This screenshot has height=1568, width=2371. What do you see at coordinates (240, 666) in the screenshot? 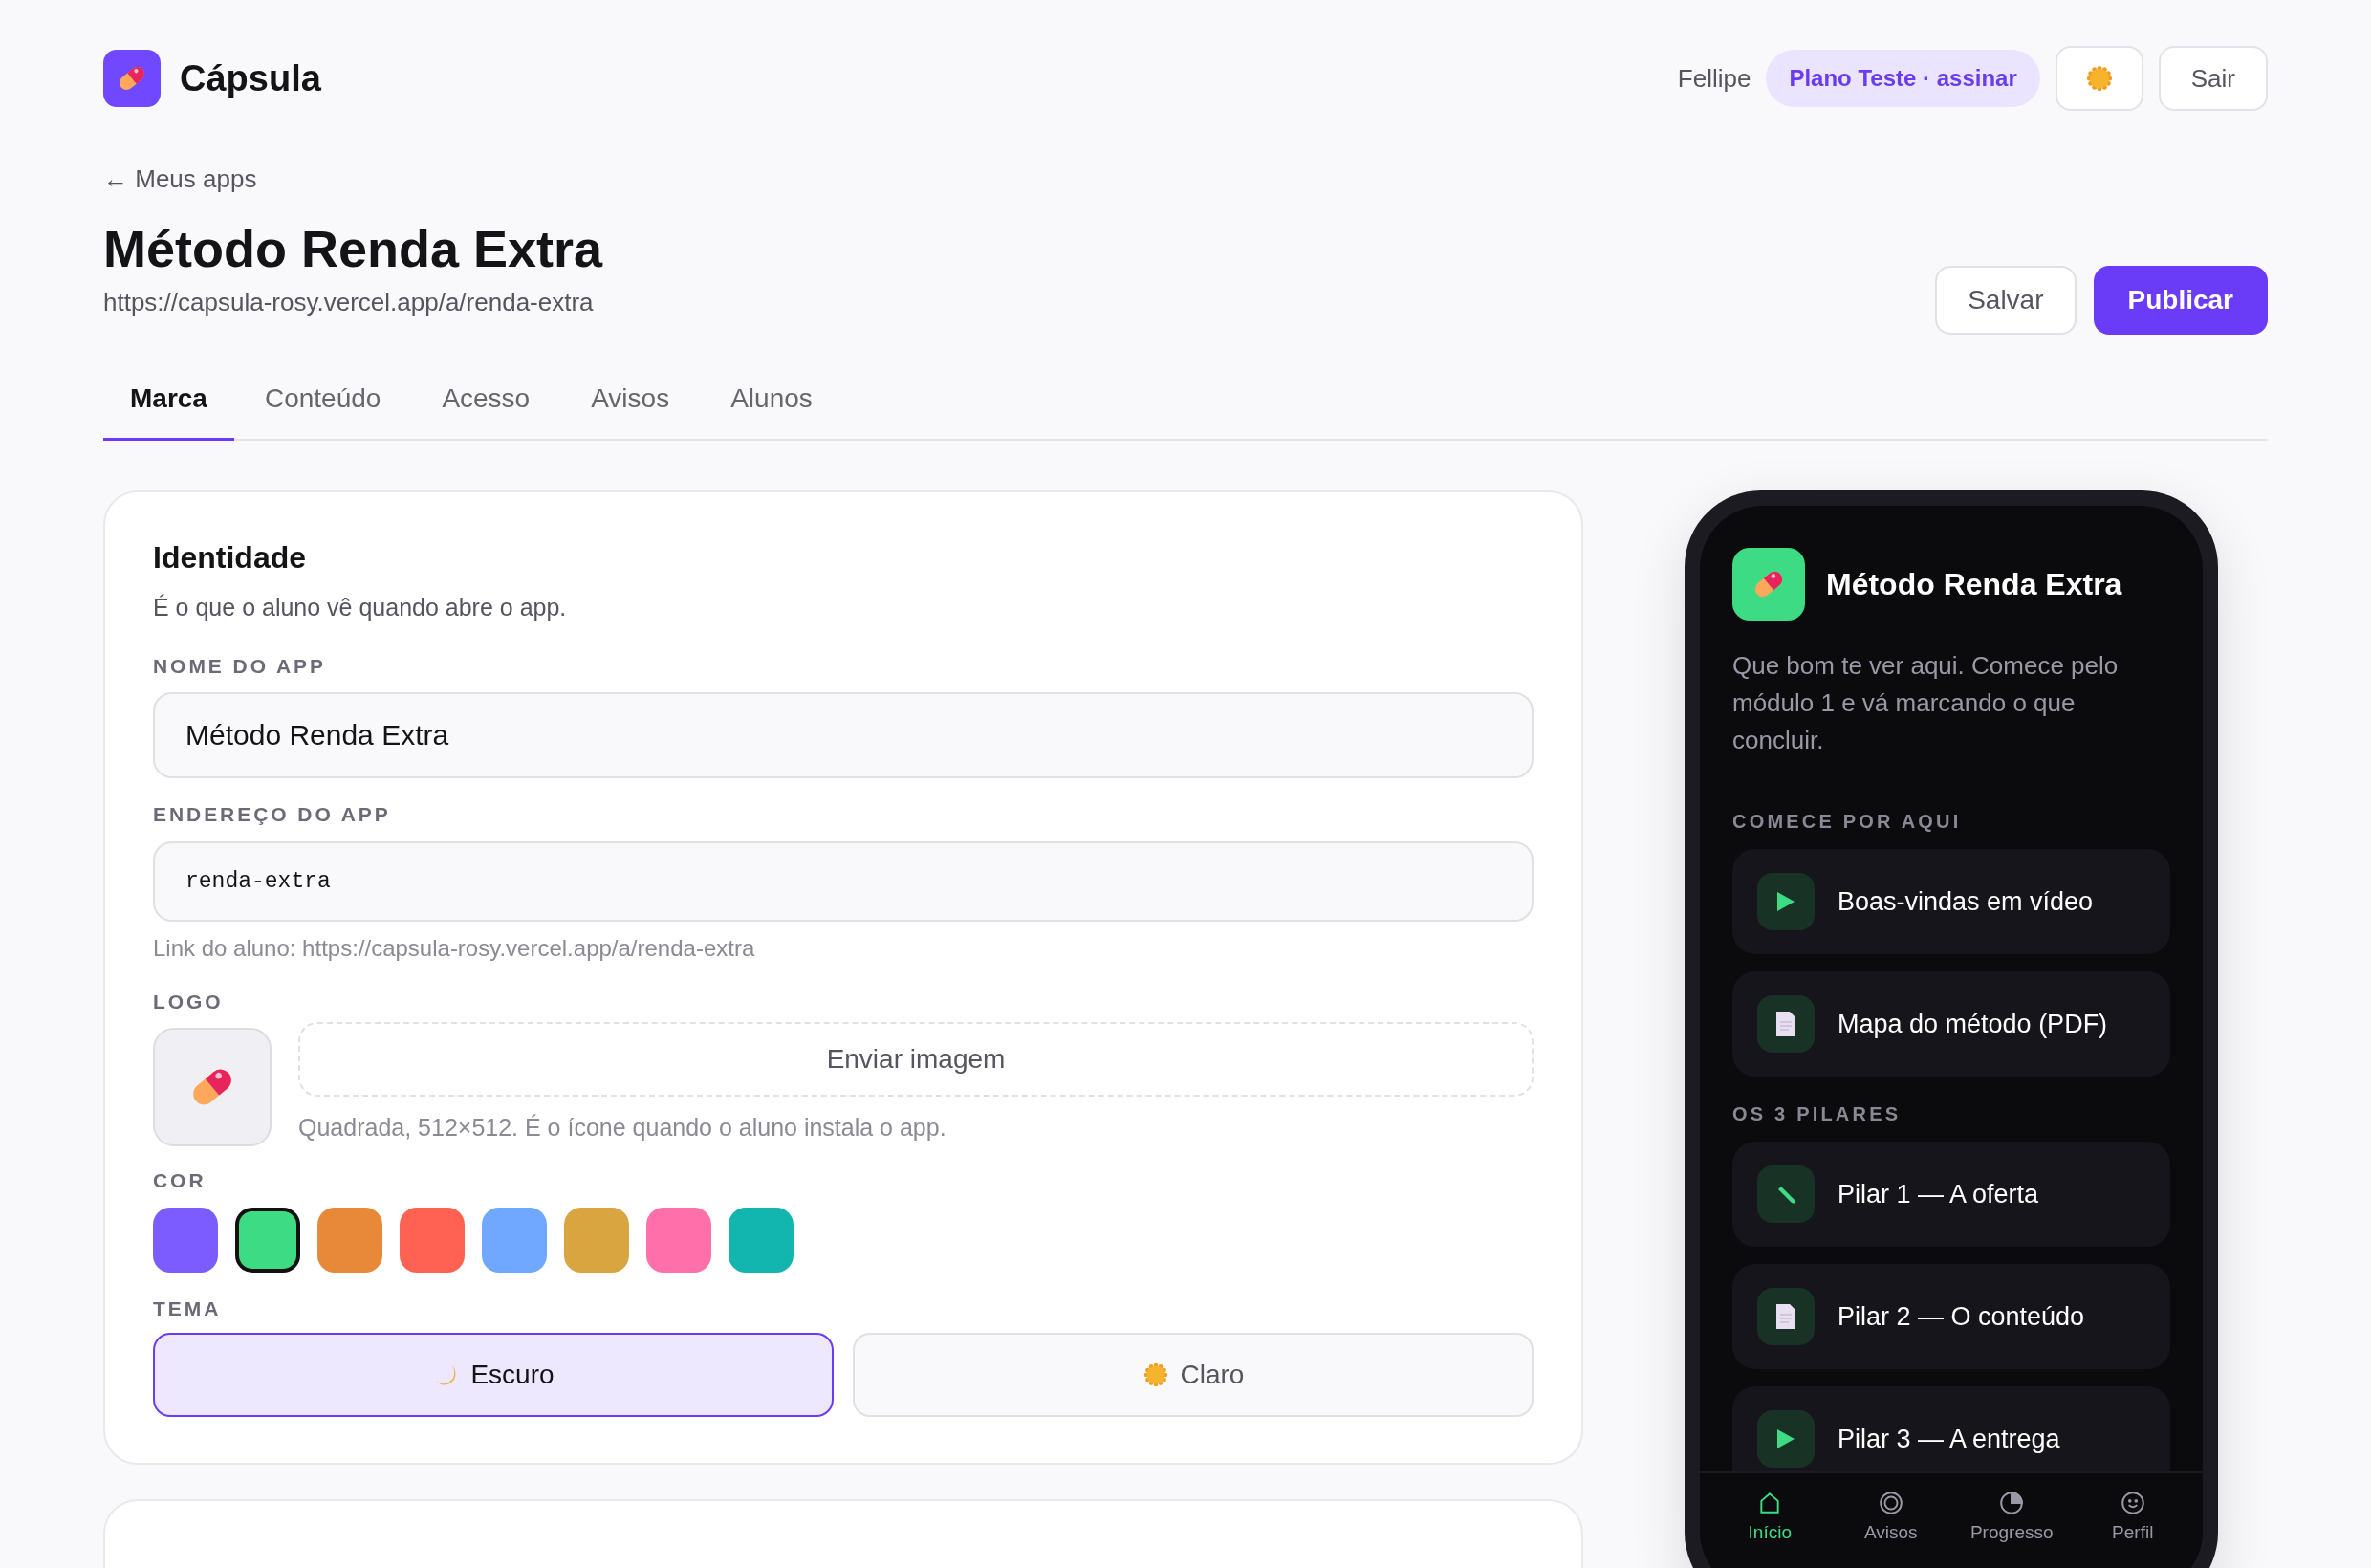
I see `field-label: NOME DO APP` at bounding box center [240, 666].